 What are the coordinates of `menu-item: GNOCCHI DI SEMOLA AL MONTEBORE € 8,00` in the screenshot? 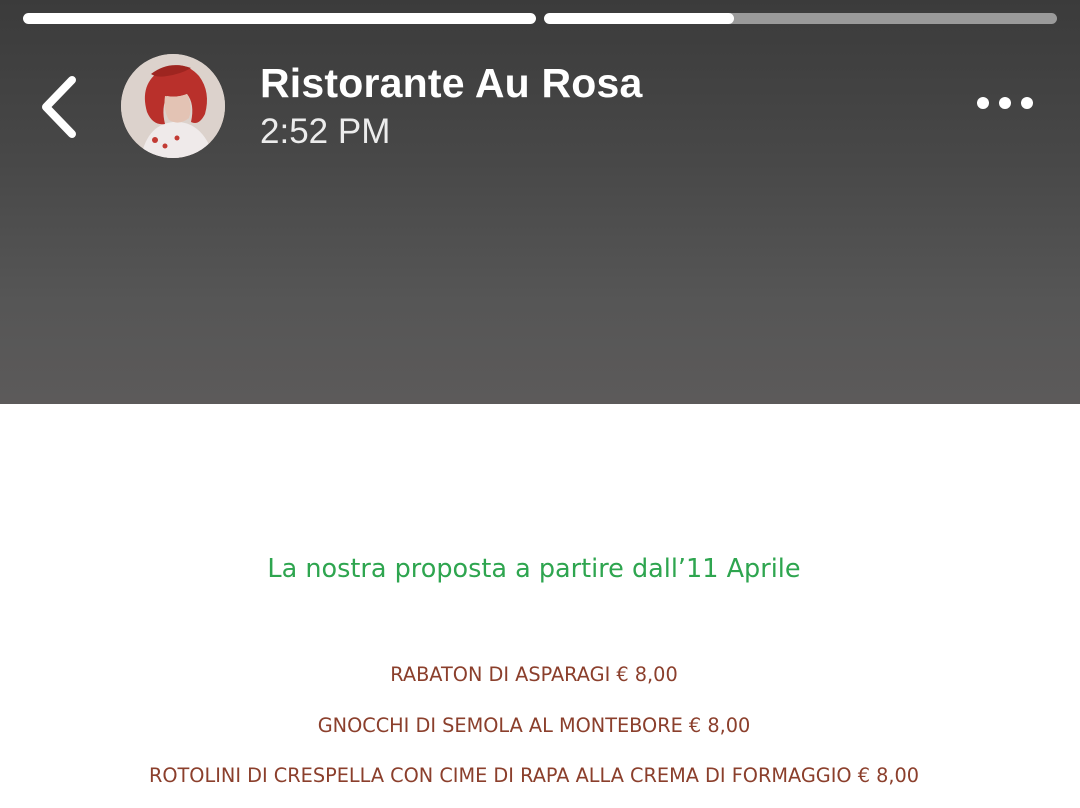 It's located at (534, 725).